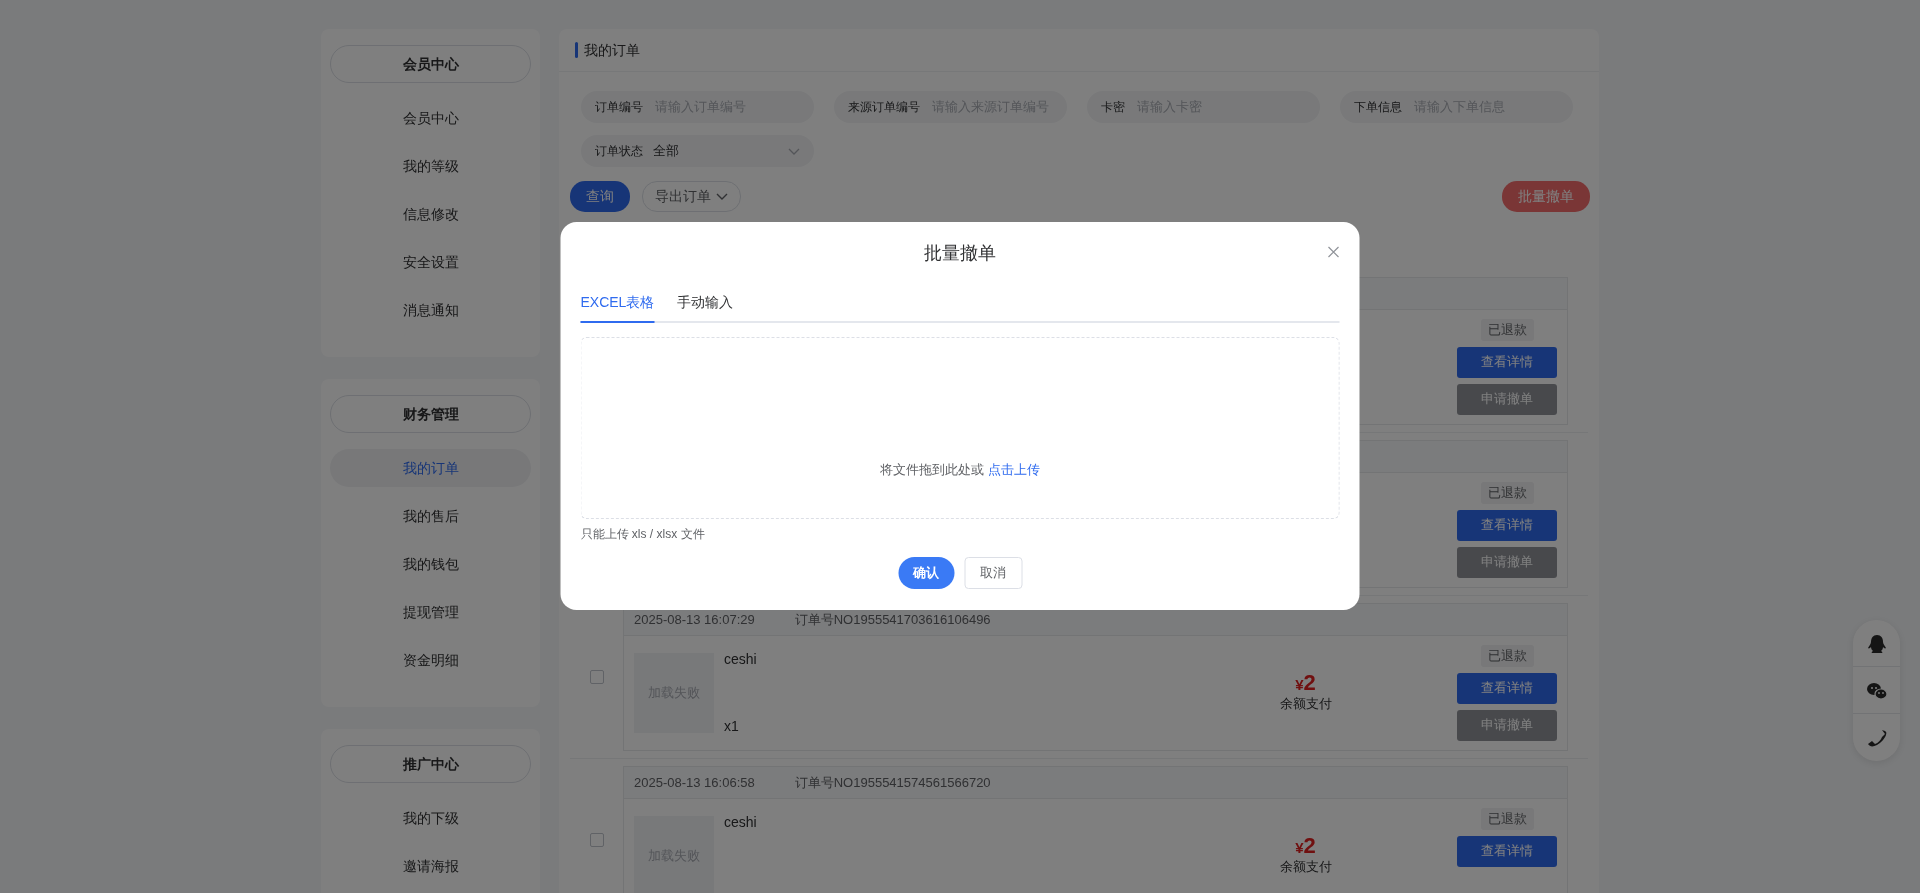  What do you see at coordinates (1013, 469) in the screenshot?
I see `upload-link: 点击上传` at bounding box center [1013, 469].